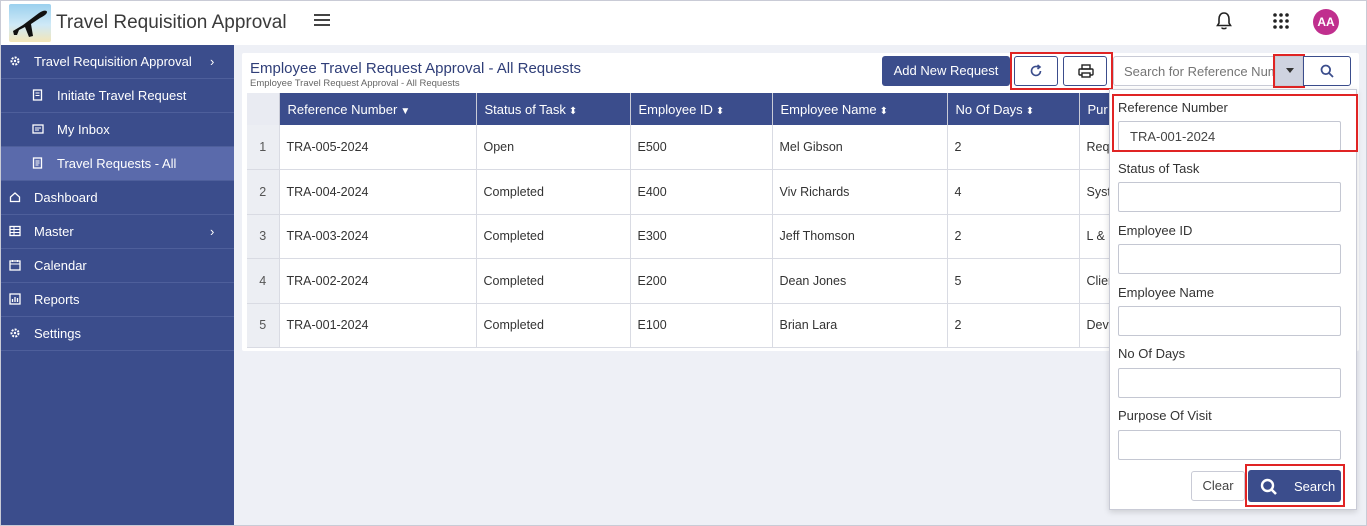 The width and height of the screenshot is (1367, 526). I want to click on sidebar-item-label: Master, so click(54, 231).